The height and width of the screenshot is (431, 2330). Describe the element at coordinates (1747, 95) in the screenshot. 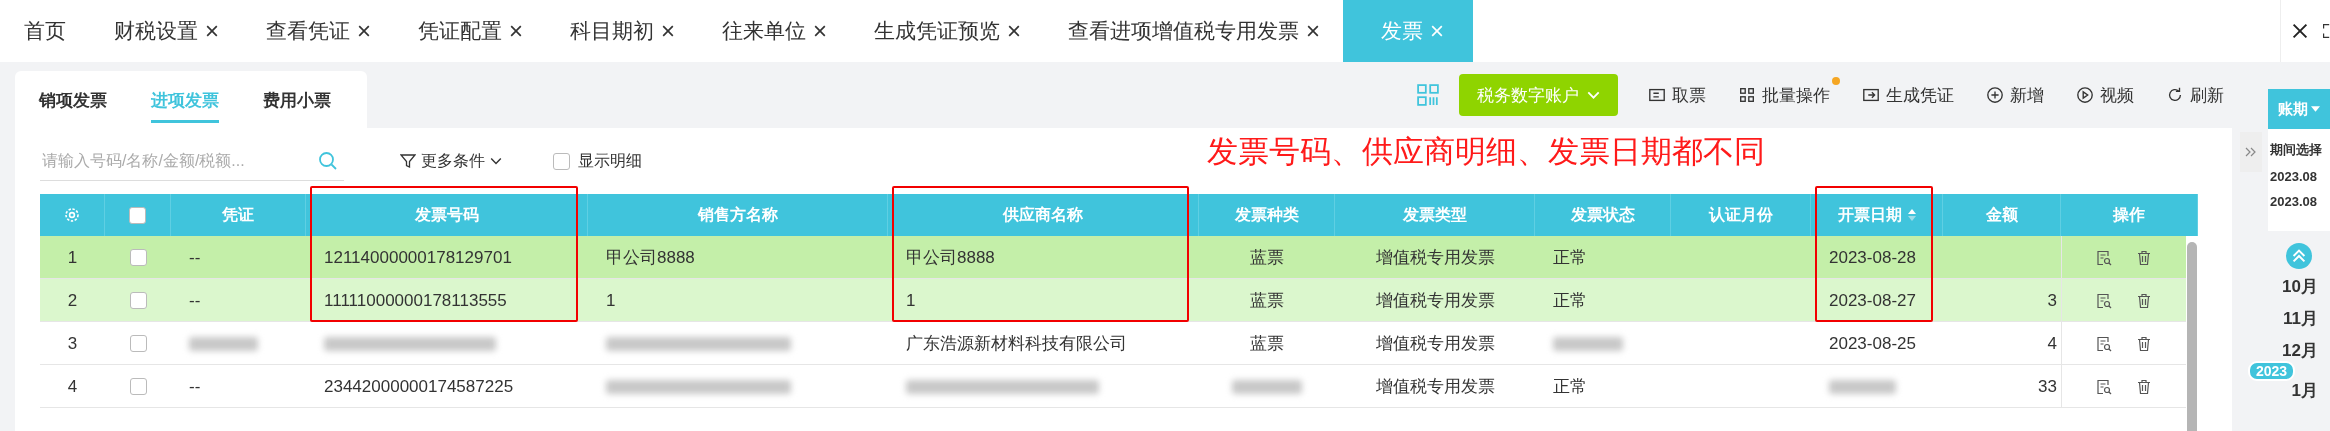

I see `batch-icon` at that location.